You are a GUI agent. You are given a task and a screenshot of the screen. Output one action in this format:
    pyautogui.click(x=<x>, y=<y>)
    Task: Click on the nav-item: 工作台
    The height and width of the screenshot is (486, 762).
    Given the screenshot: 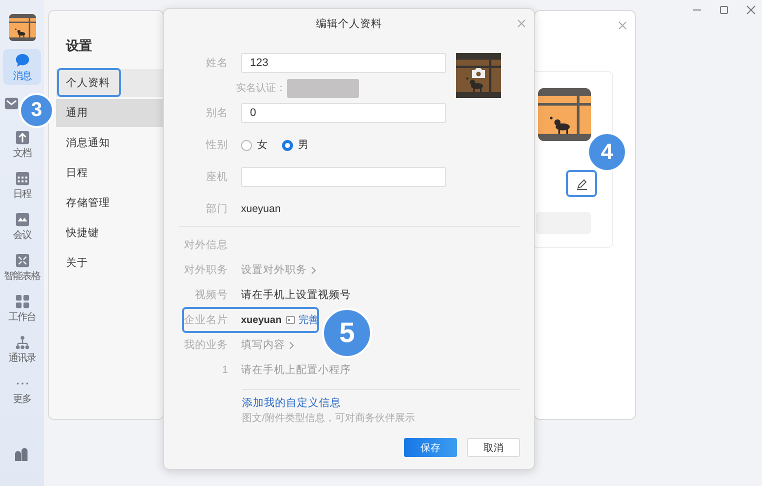 What is the action you would take?
    pyautogui.click(x=22, y=308)
    